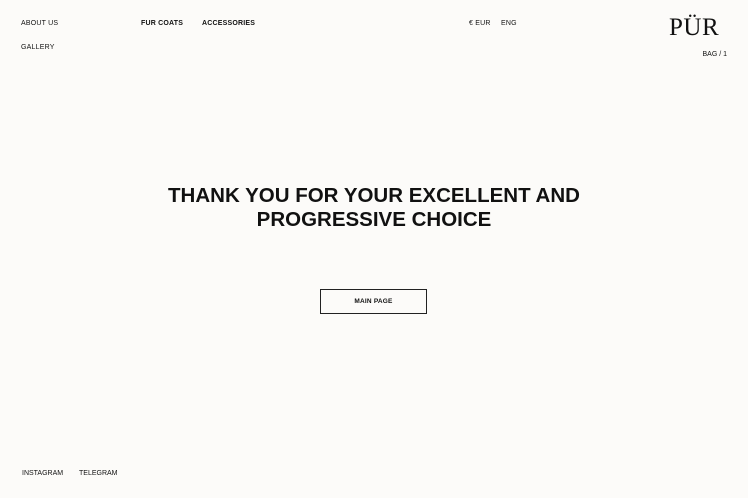 This screenshot has height=498, width=748. I want to click on nav-gallery-link: GALLERY, so click(38, 48).